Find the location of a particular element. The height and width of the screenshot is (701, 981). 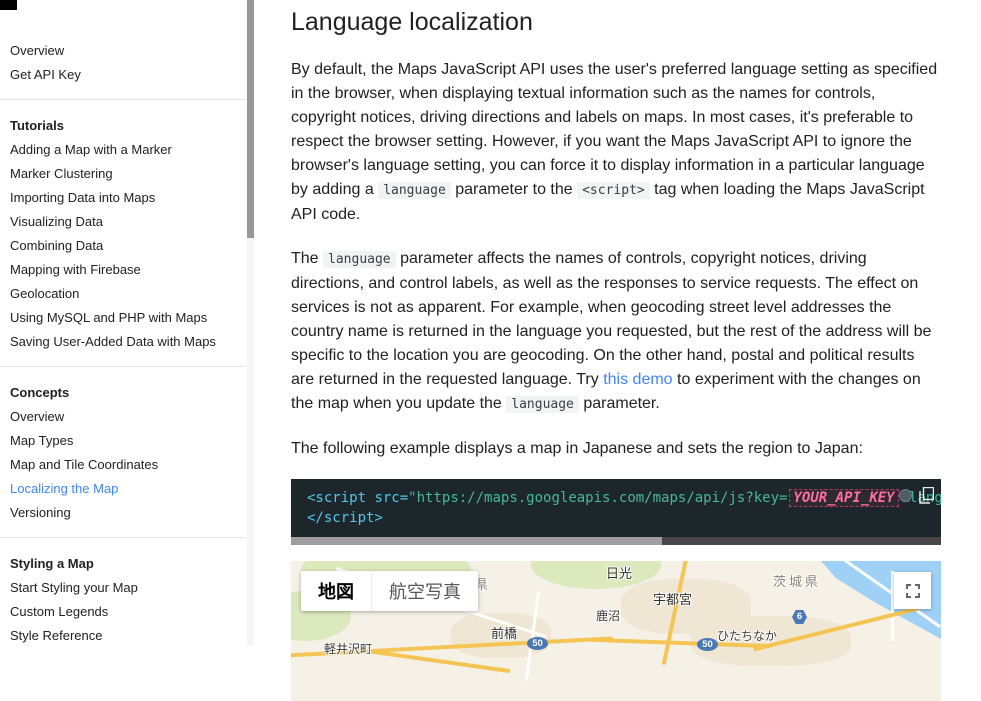

sidebar-heading-tutorials: Tutorials is located at coordinates (37, 125).